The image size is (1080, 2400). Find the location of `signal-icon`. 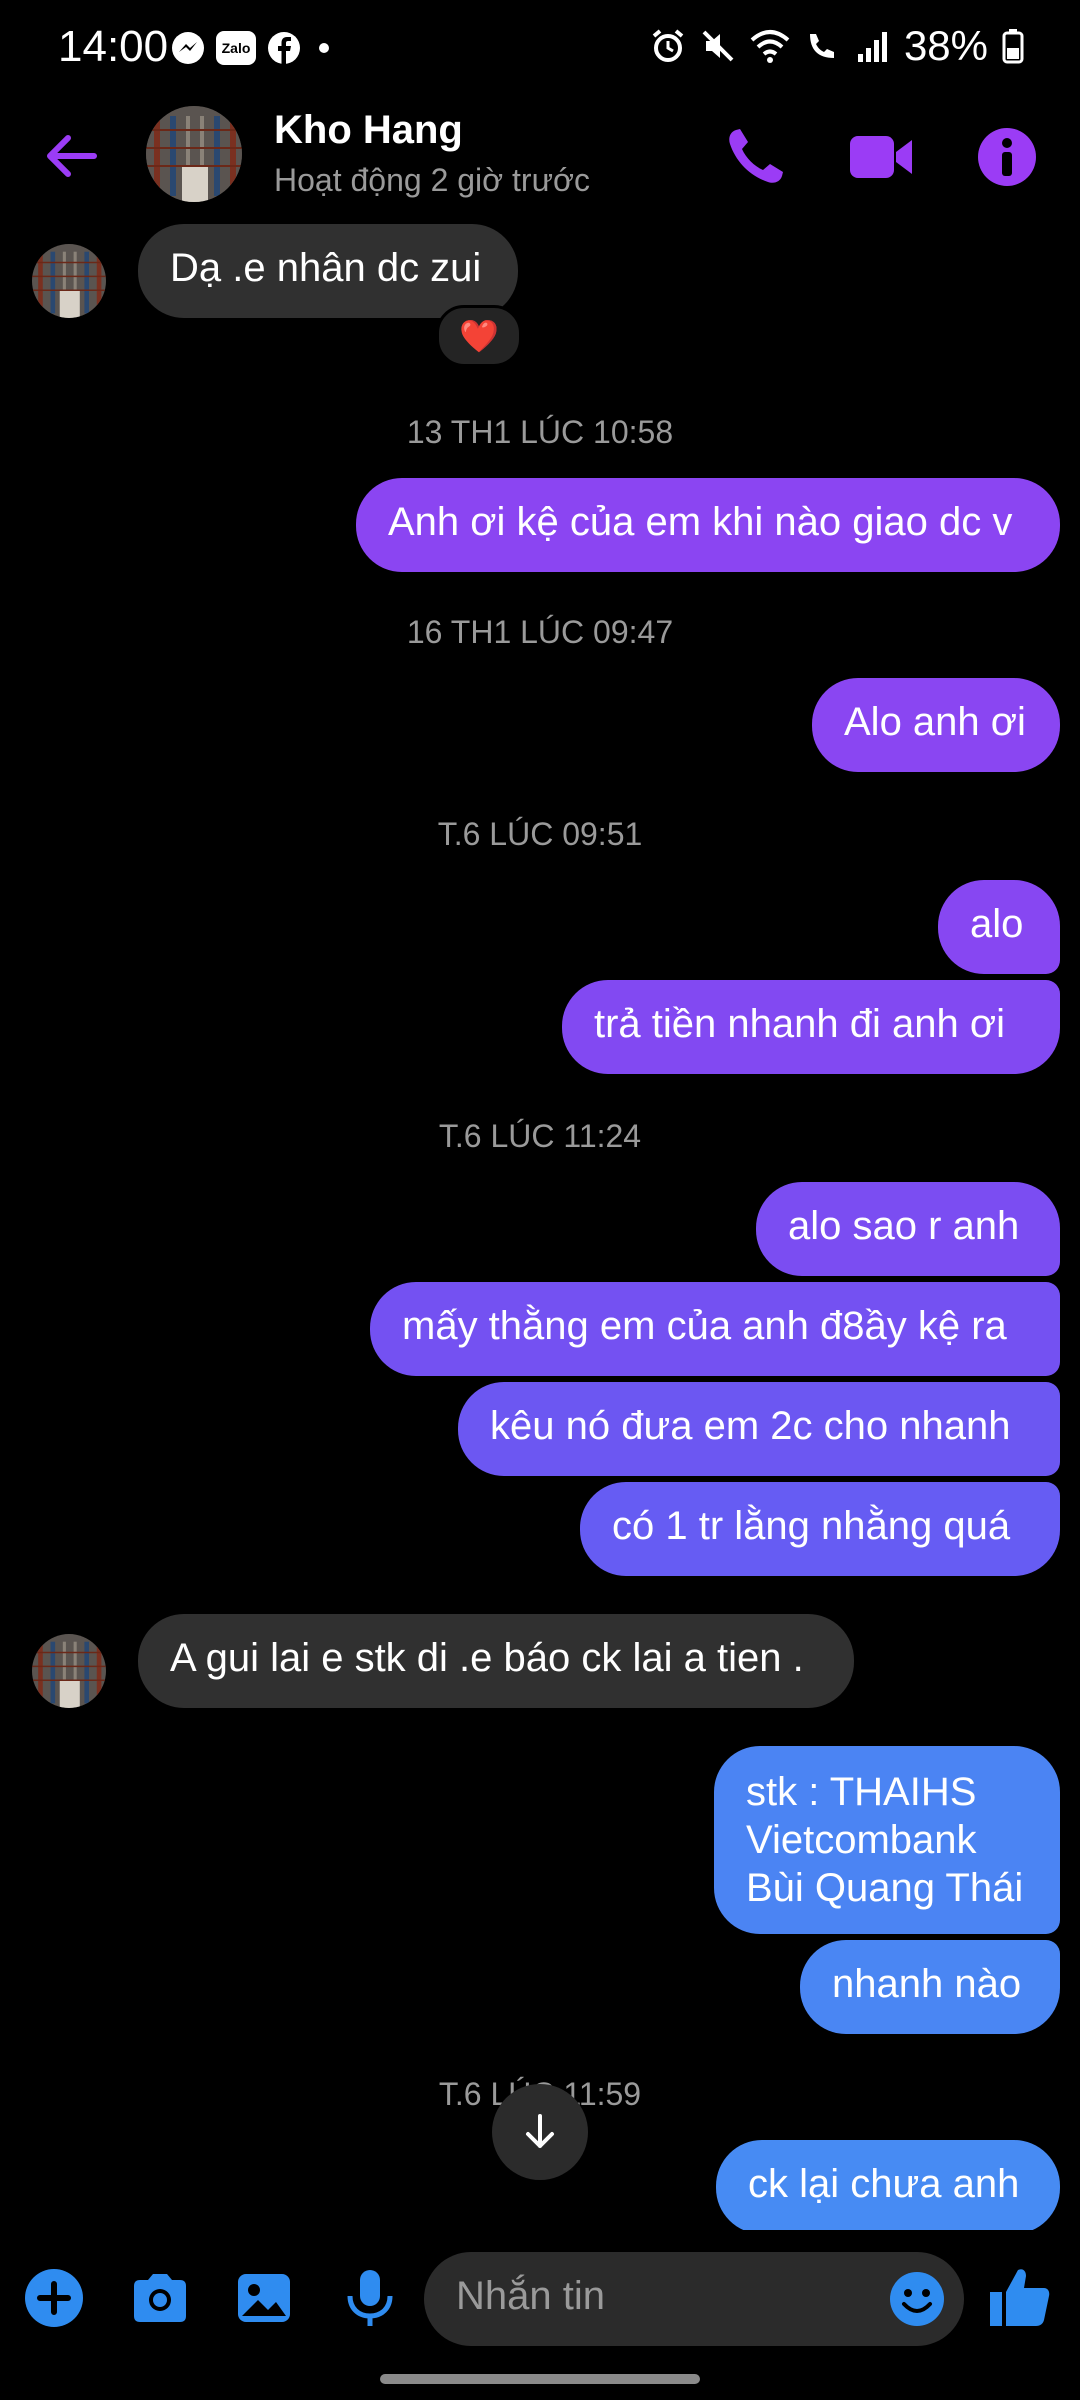

signal-icon is located at coordinates (872, 47).